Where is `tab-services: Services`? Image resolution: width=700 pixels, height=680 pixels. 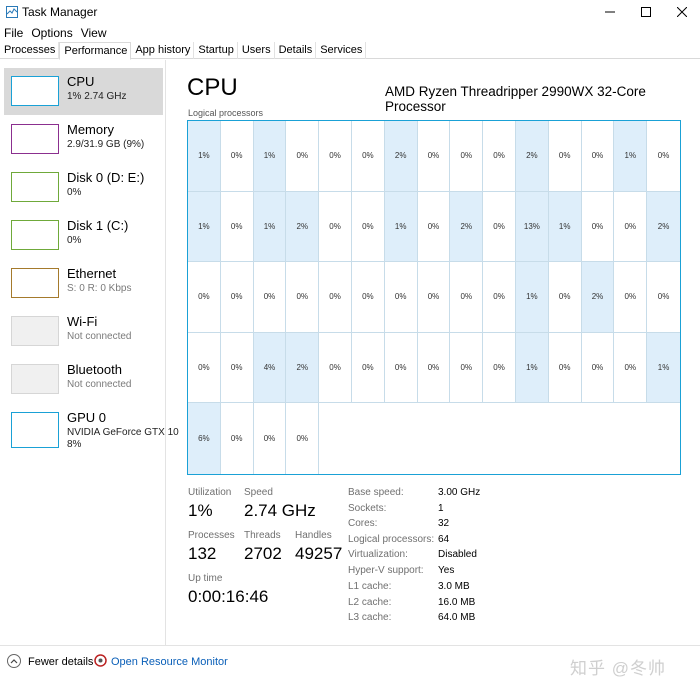 tab-services: Services is located at coordinates (341, 50).